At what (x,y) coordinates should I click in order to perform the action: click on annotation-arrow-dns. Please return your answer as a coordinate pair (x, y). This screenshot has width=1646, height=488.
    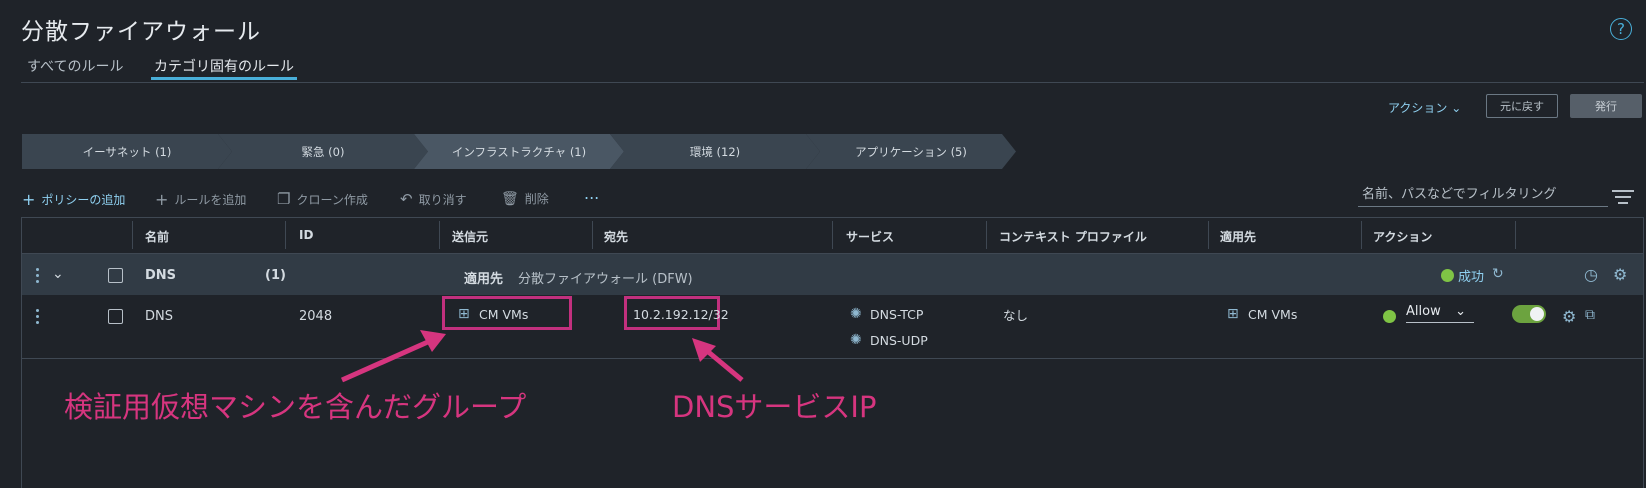
    Looking at the image, I should click on (724, 365).